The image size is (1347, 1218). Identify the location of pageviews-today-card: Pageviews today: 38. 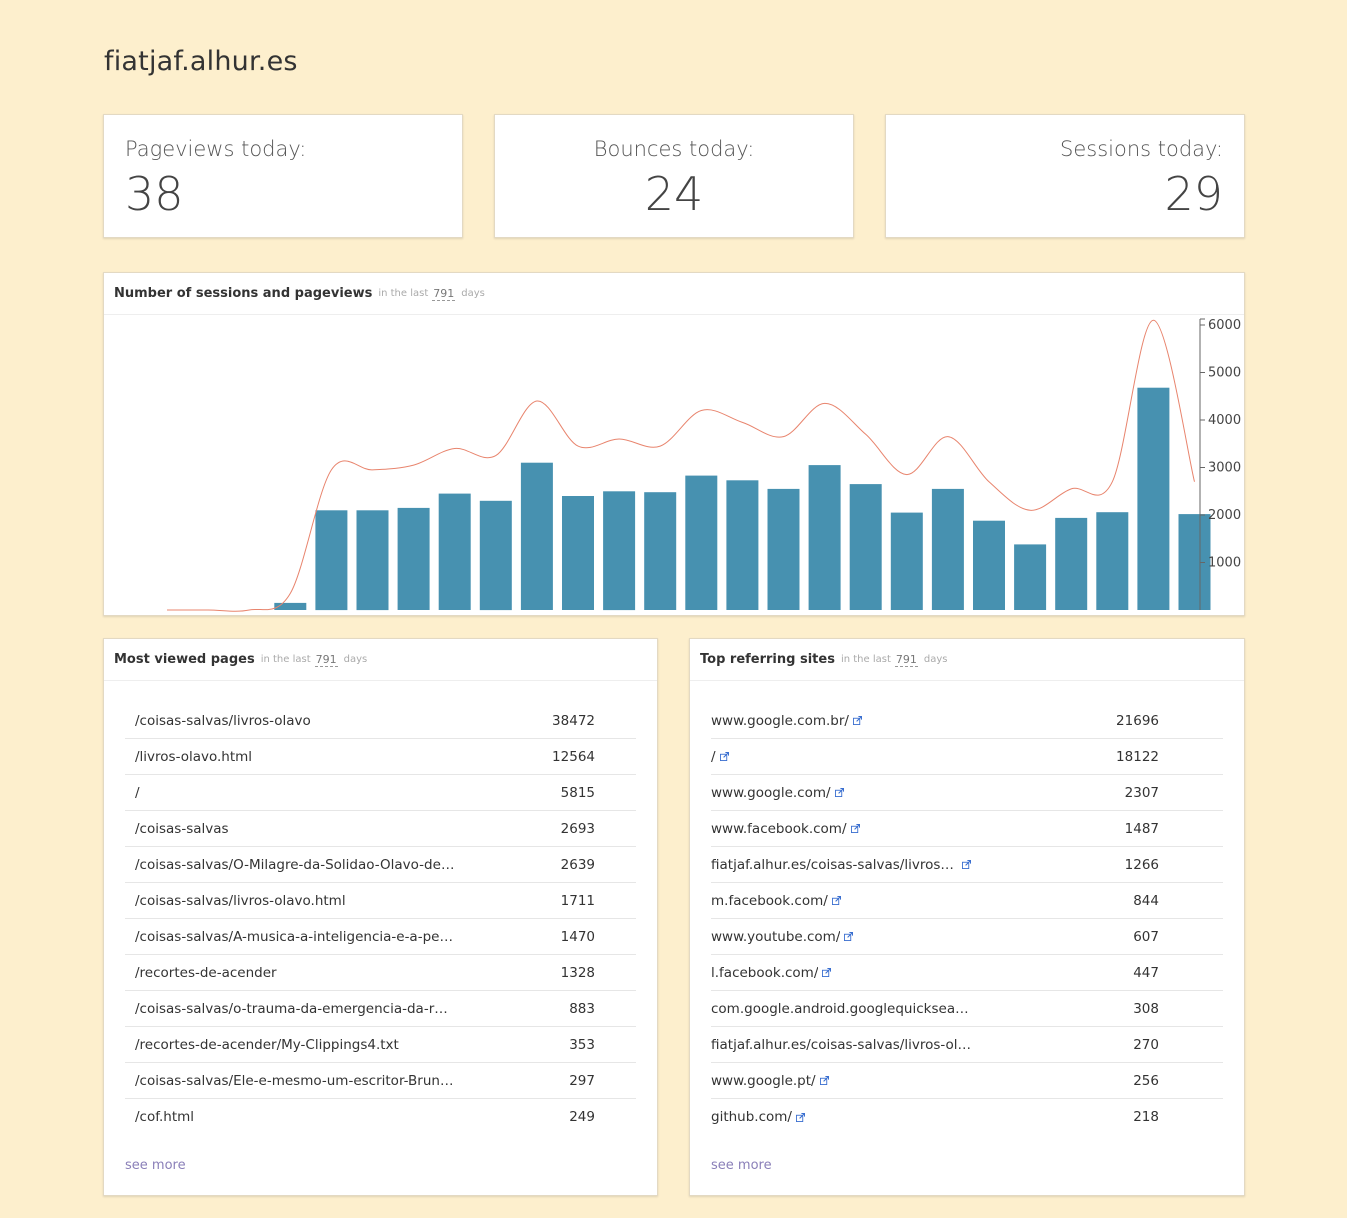
(283, 176).